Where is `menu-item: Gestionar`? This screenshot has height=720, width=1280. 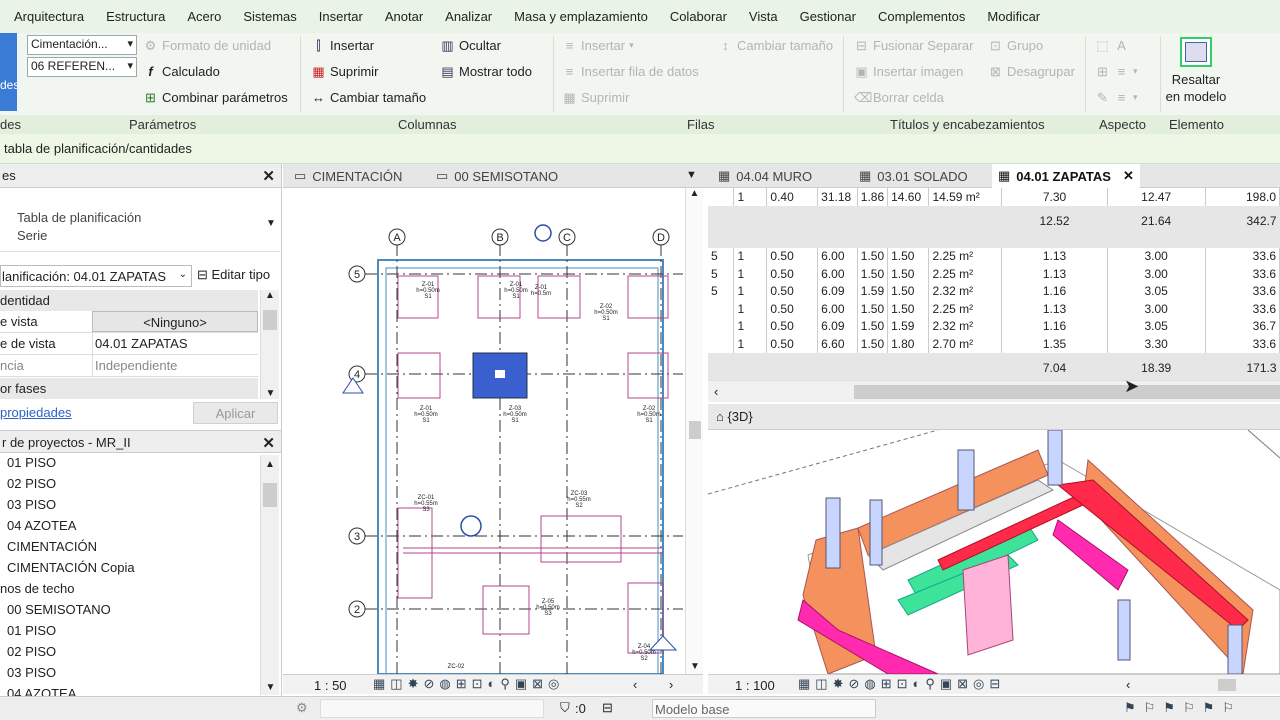
menu-item: Gestionar is located at coordinates (828, 16).